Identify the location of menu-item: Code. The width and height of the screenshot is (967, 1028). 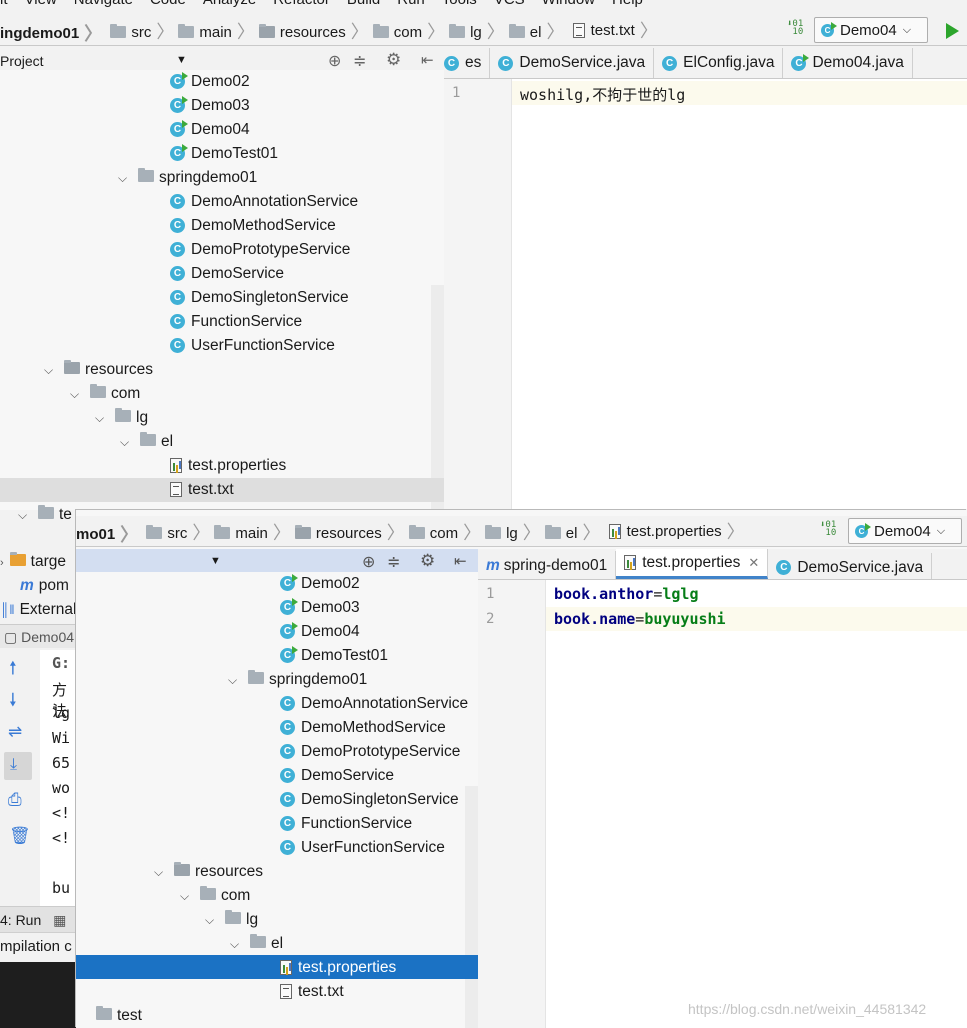
(168, 4).